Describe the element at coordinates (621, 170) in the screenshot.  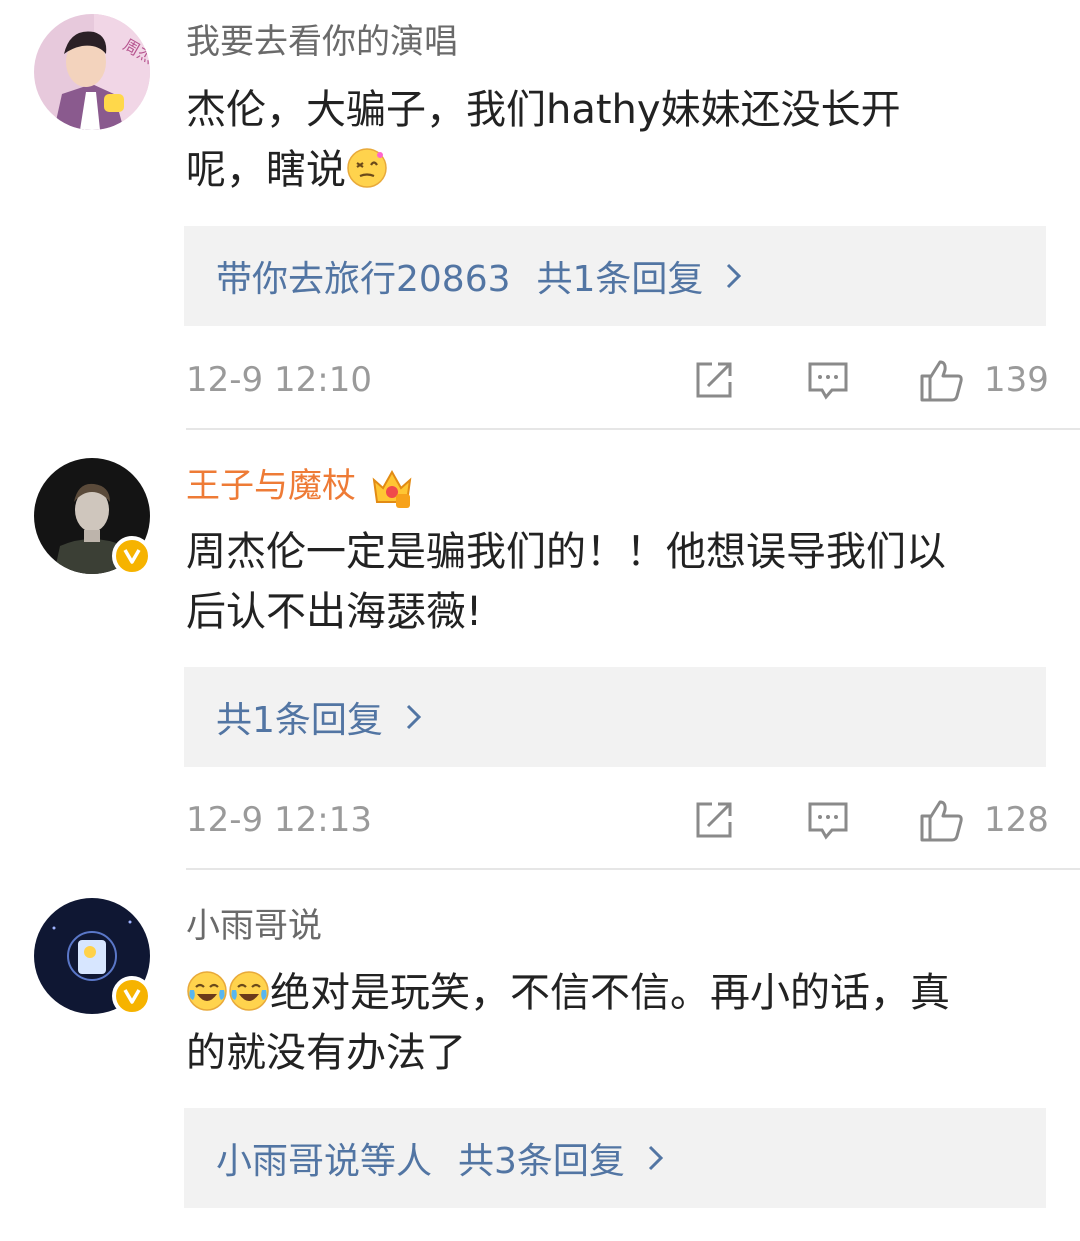
I see `comment-text-line-wrap: 呢，瞎说` at that location.